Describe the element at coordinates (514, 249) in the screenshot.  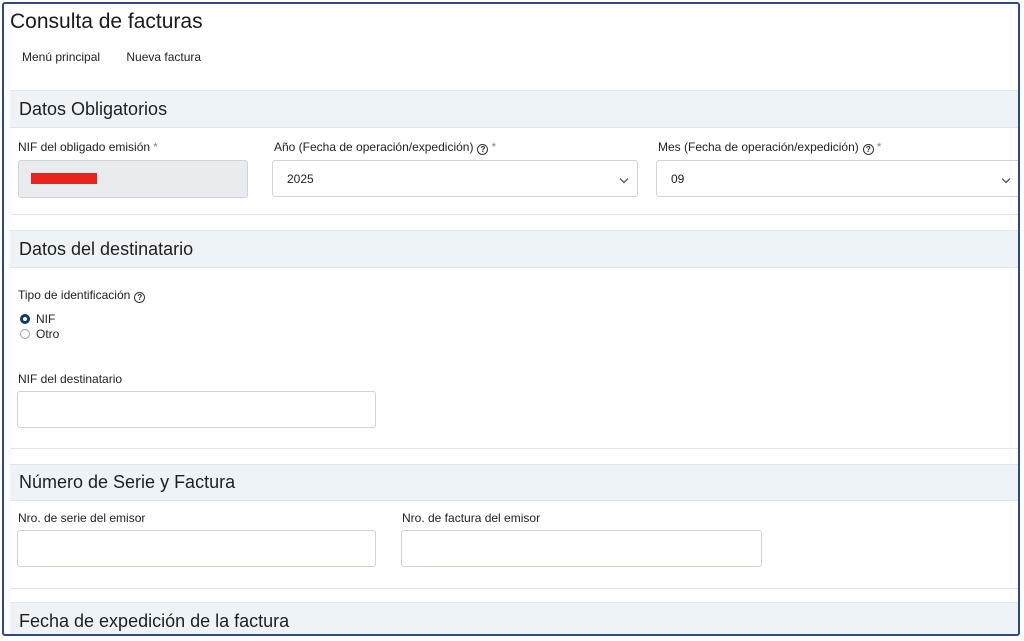
I see `section-header-destinatario: Datos del destinatario` at that location.